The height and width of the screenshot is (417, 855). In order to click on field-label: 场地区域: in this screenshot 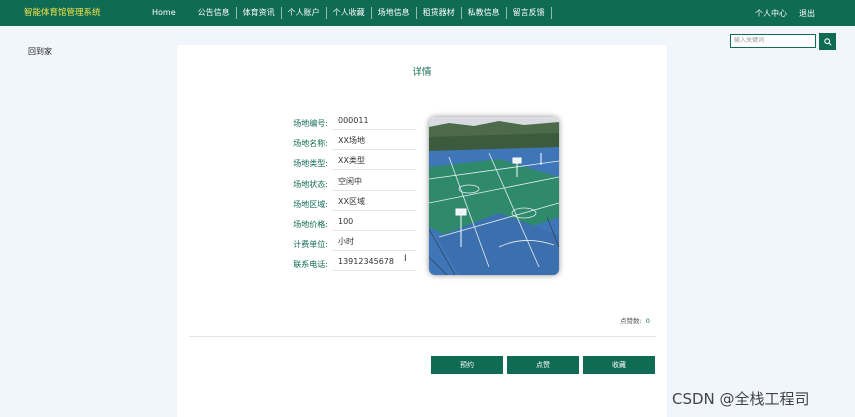, I will do `click(310, 204)`.